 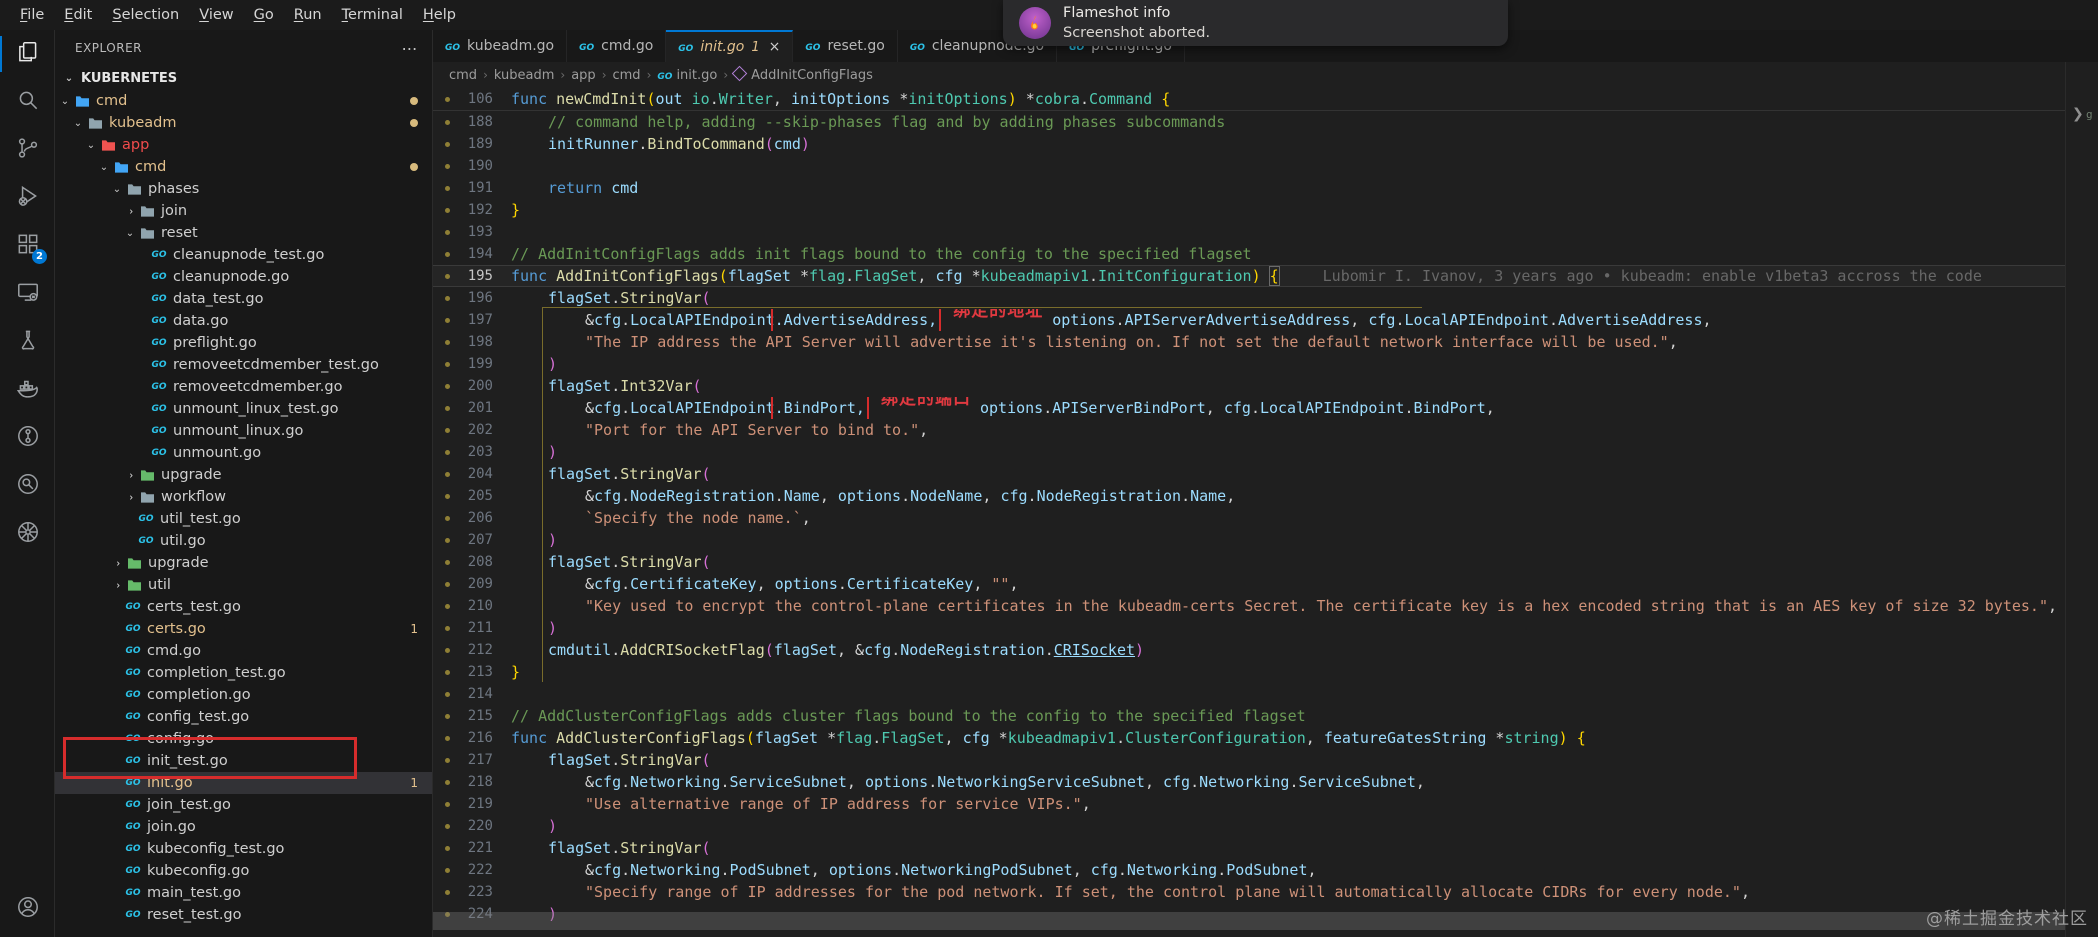 What do you see at coordinates (775, 47) in the screenshot?
I see `close-icon: ×` at bounding box center [775, 47].